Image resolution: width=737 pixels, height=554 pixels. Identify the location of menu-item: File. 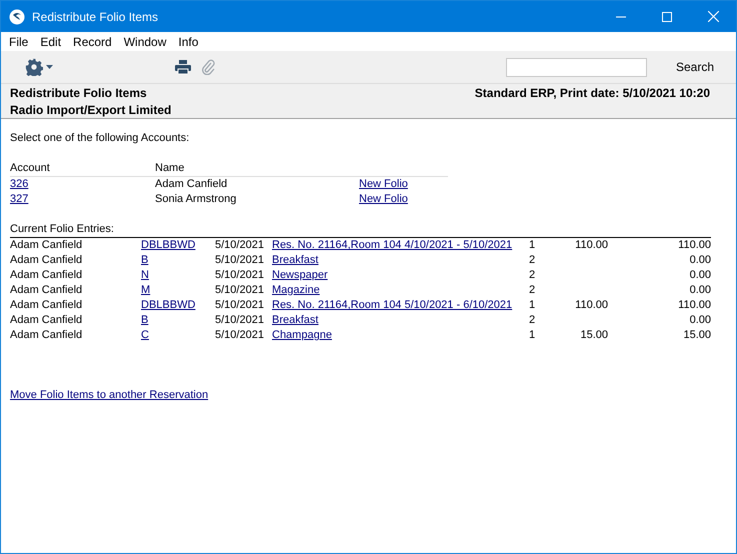
(18, 41).